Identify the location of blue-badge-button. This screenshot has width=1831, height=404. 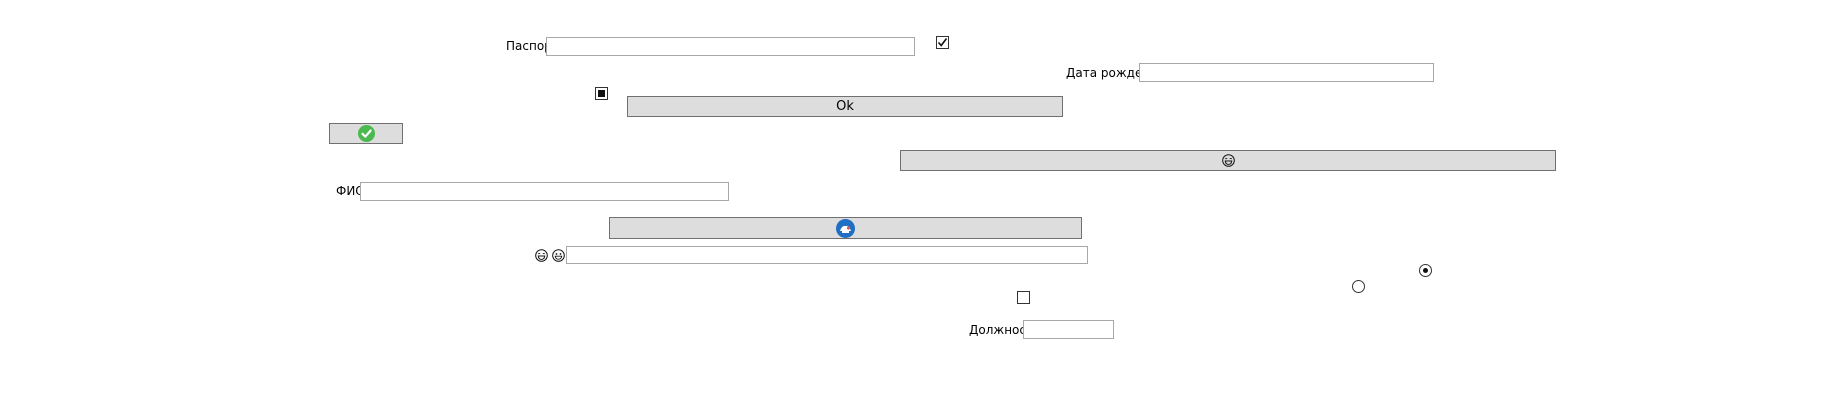
(845, 228).